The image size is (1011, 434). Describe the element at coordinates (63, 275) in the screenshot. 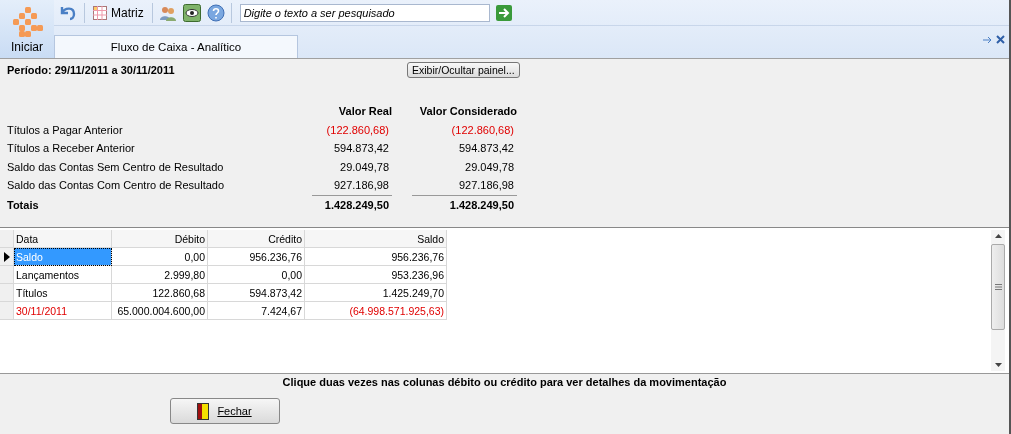

I see `table-cell: Lançamentos` at that location.